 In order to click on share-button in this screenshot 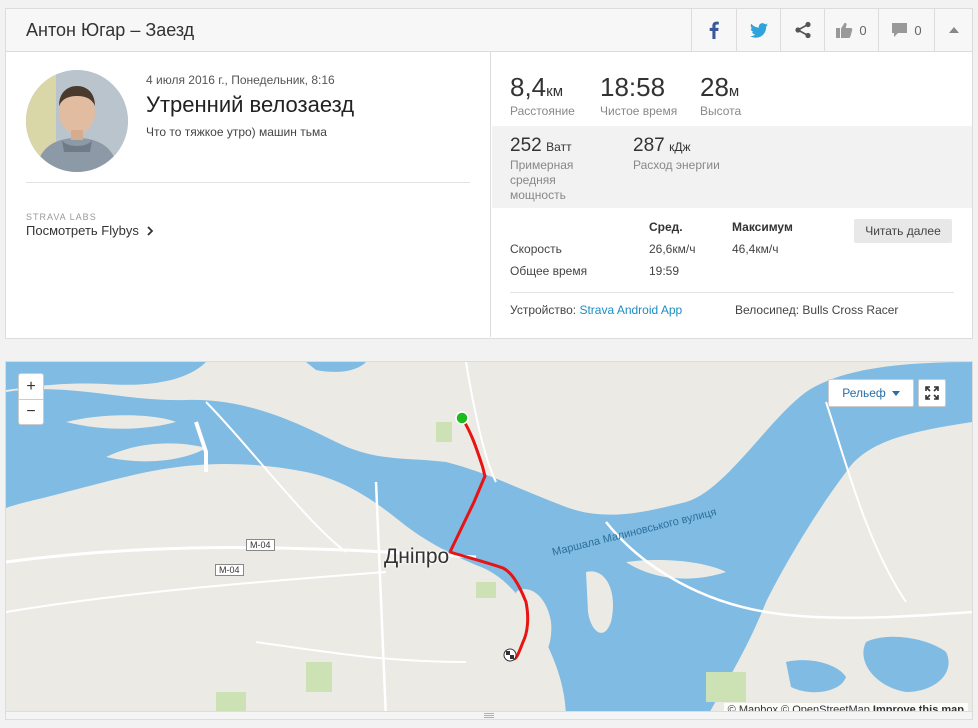, I will do `click(802, 30)`.